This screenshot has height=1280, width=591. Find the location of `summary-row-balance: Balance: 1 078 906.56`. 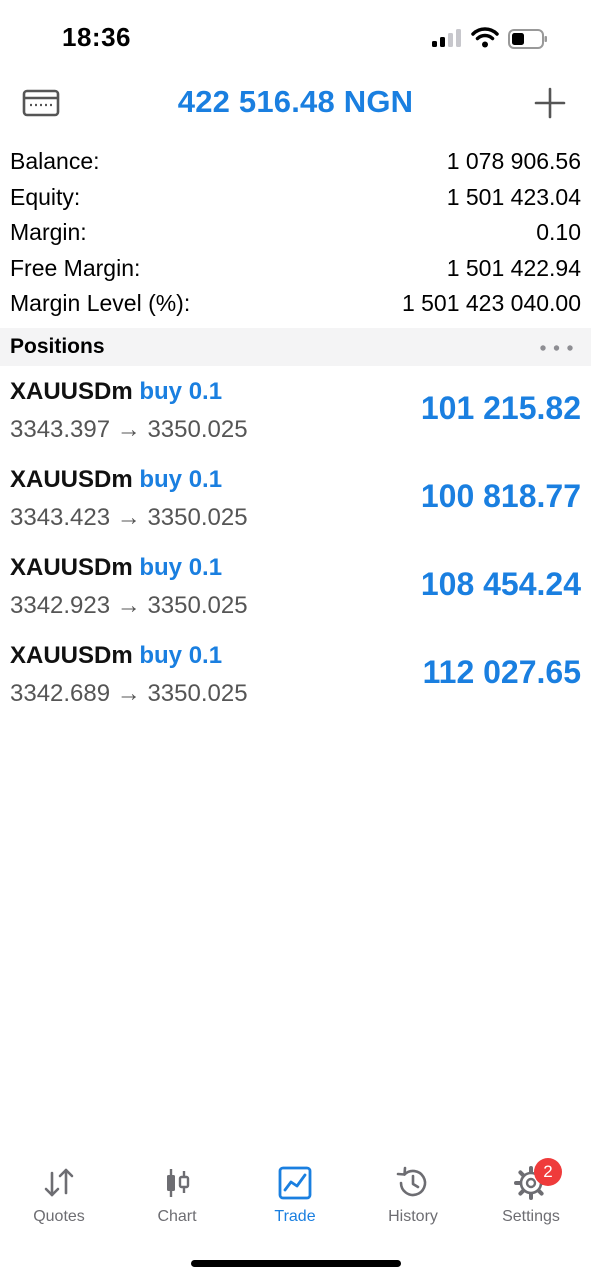

summary-row-balance: Balance: 1 078 906.56 is located at coordinates (295, 162).